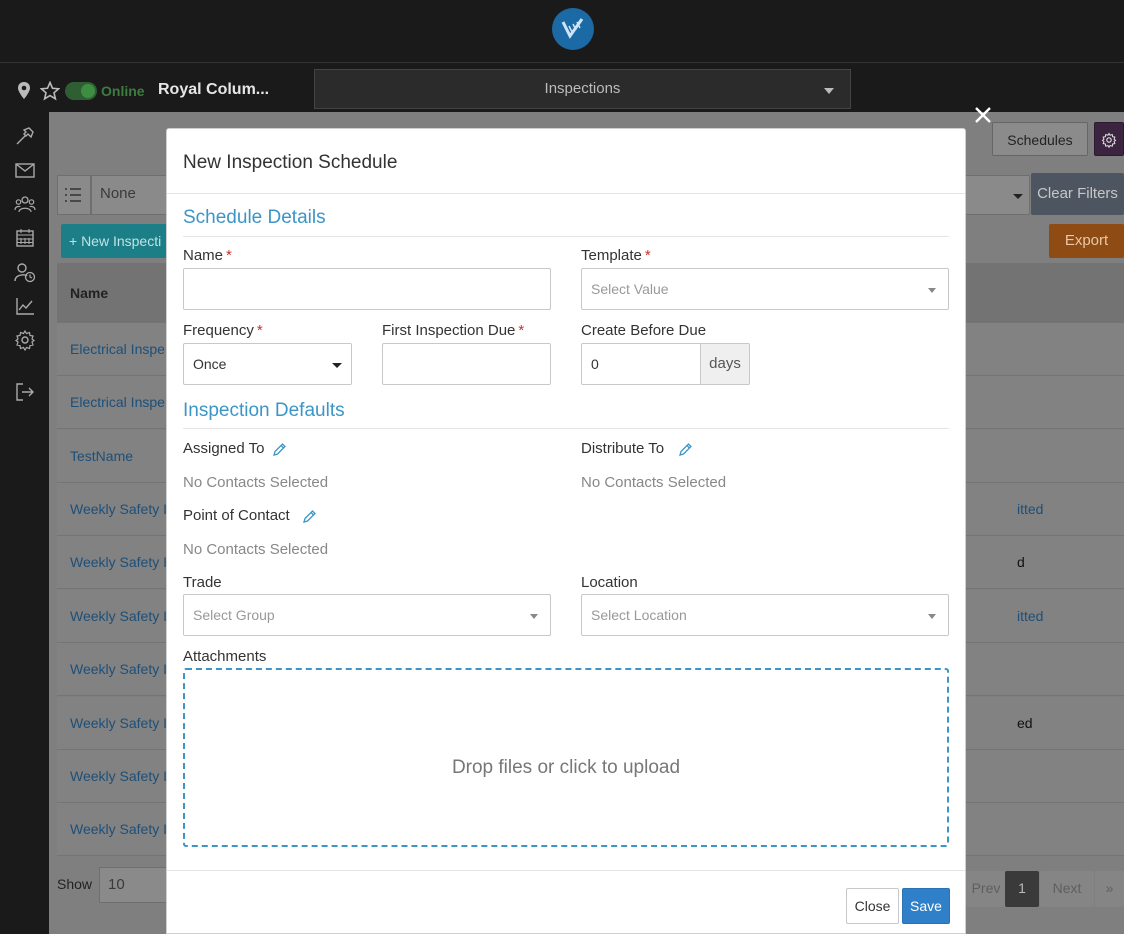 The height and width of the screenshot is (934, 1124). I want to click on online-toggle, so click(81, 91).